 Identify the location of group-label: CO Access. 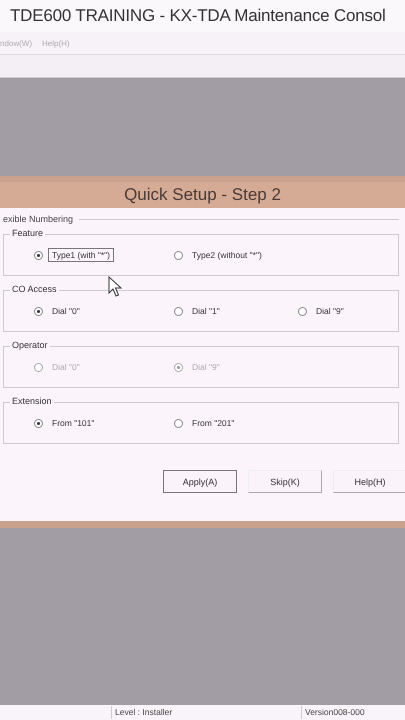
(34, 289).